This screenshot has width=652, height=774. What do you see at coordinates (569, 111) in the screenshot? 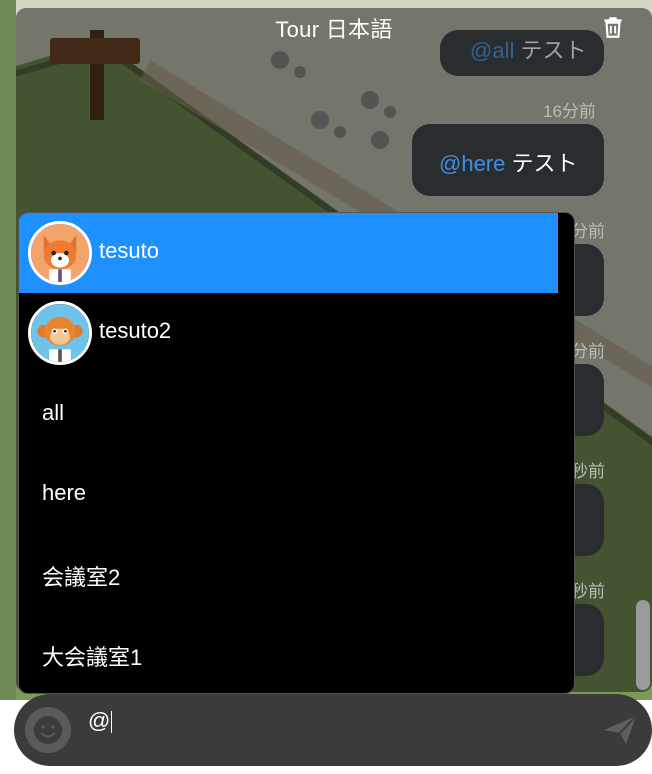
I see `message-time: 16分前` at bounding box center [569, 111].